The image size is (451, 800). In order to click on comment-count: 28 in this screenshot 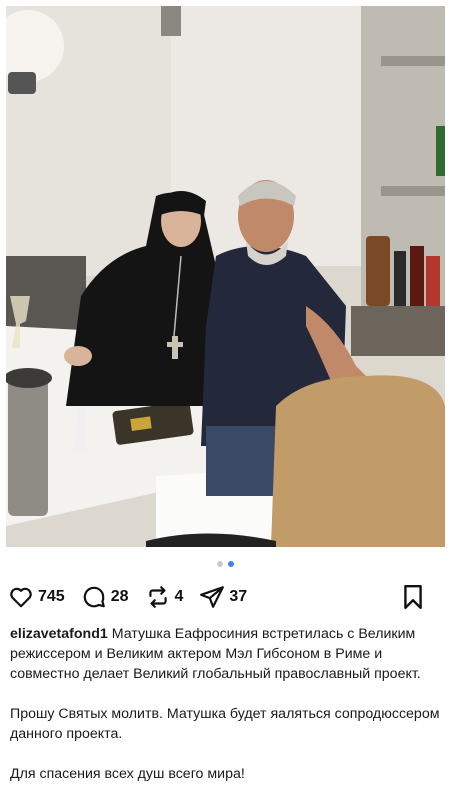, I will do `click(119, 596)`.